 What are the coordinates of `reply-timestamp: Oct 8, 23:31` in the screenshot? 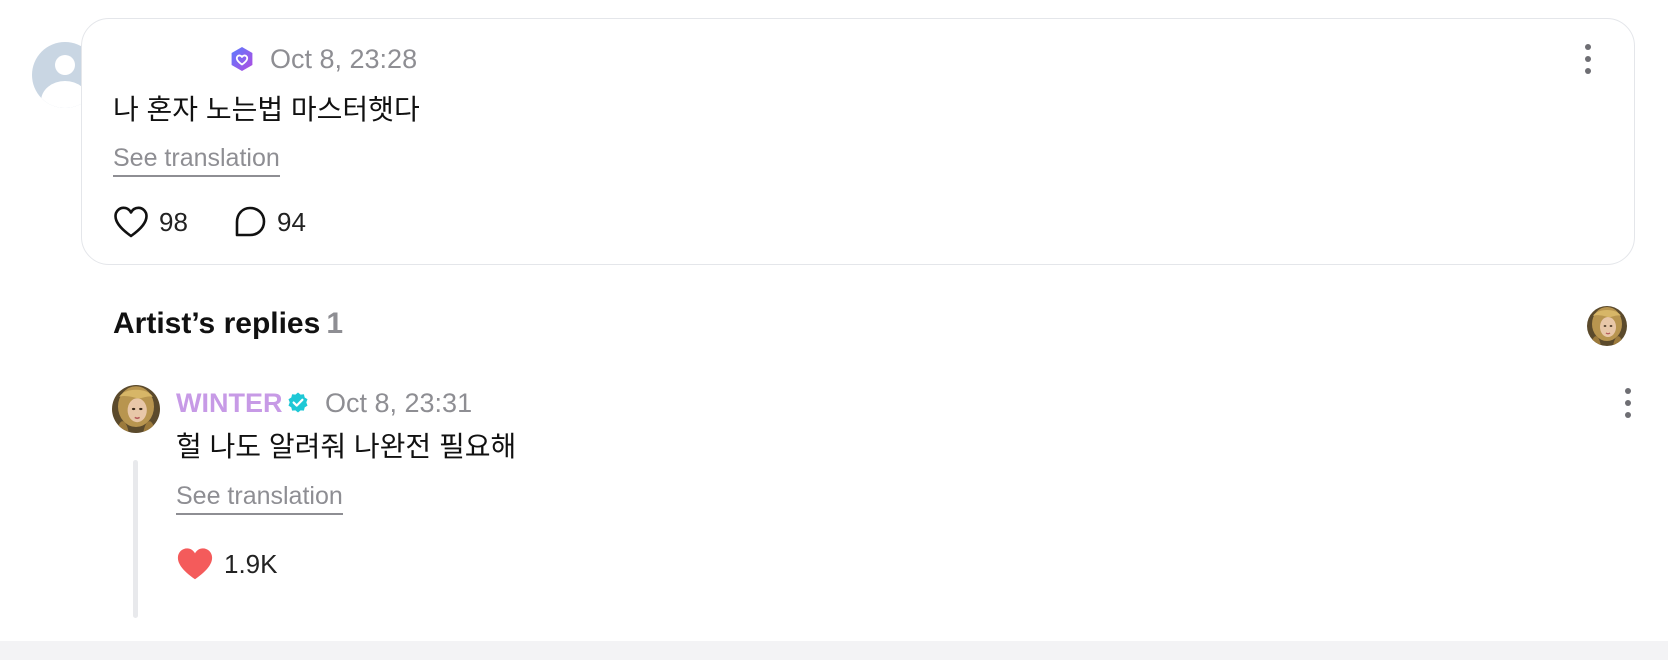 It's located at (399, 403).